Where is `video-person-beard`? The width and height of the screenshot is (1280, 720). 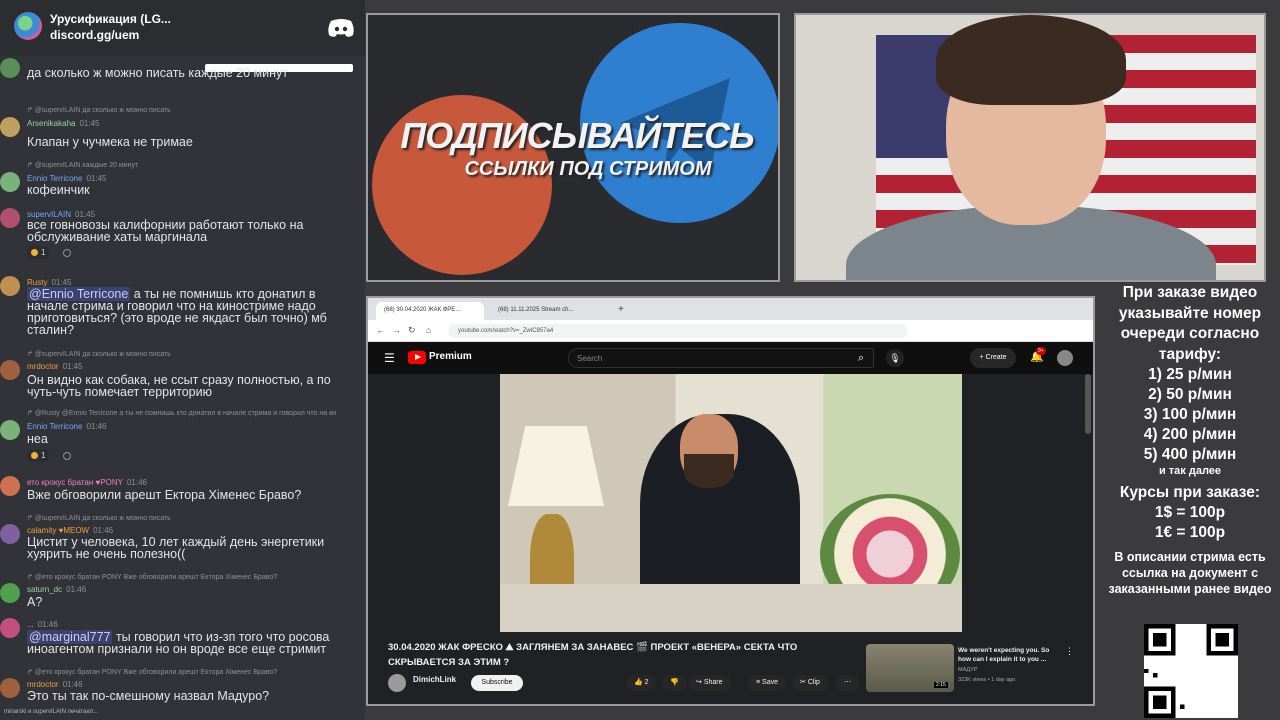
video-person-beard is located at coordinates (709, 471).